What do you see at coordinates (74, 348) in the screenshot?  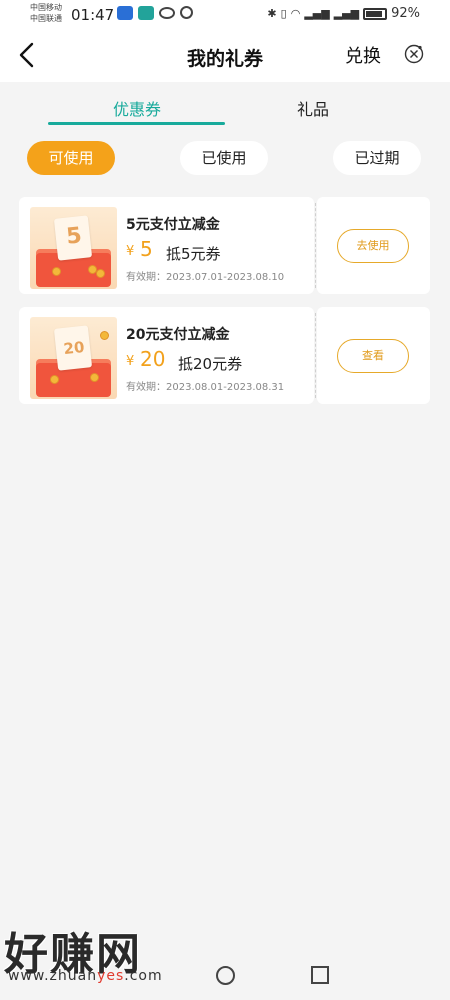 I see `thumbnail-amount: 20` at bounding box center [74, 348].